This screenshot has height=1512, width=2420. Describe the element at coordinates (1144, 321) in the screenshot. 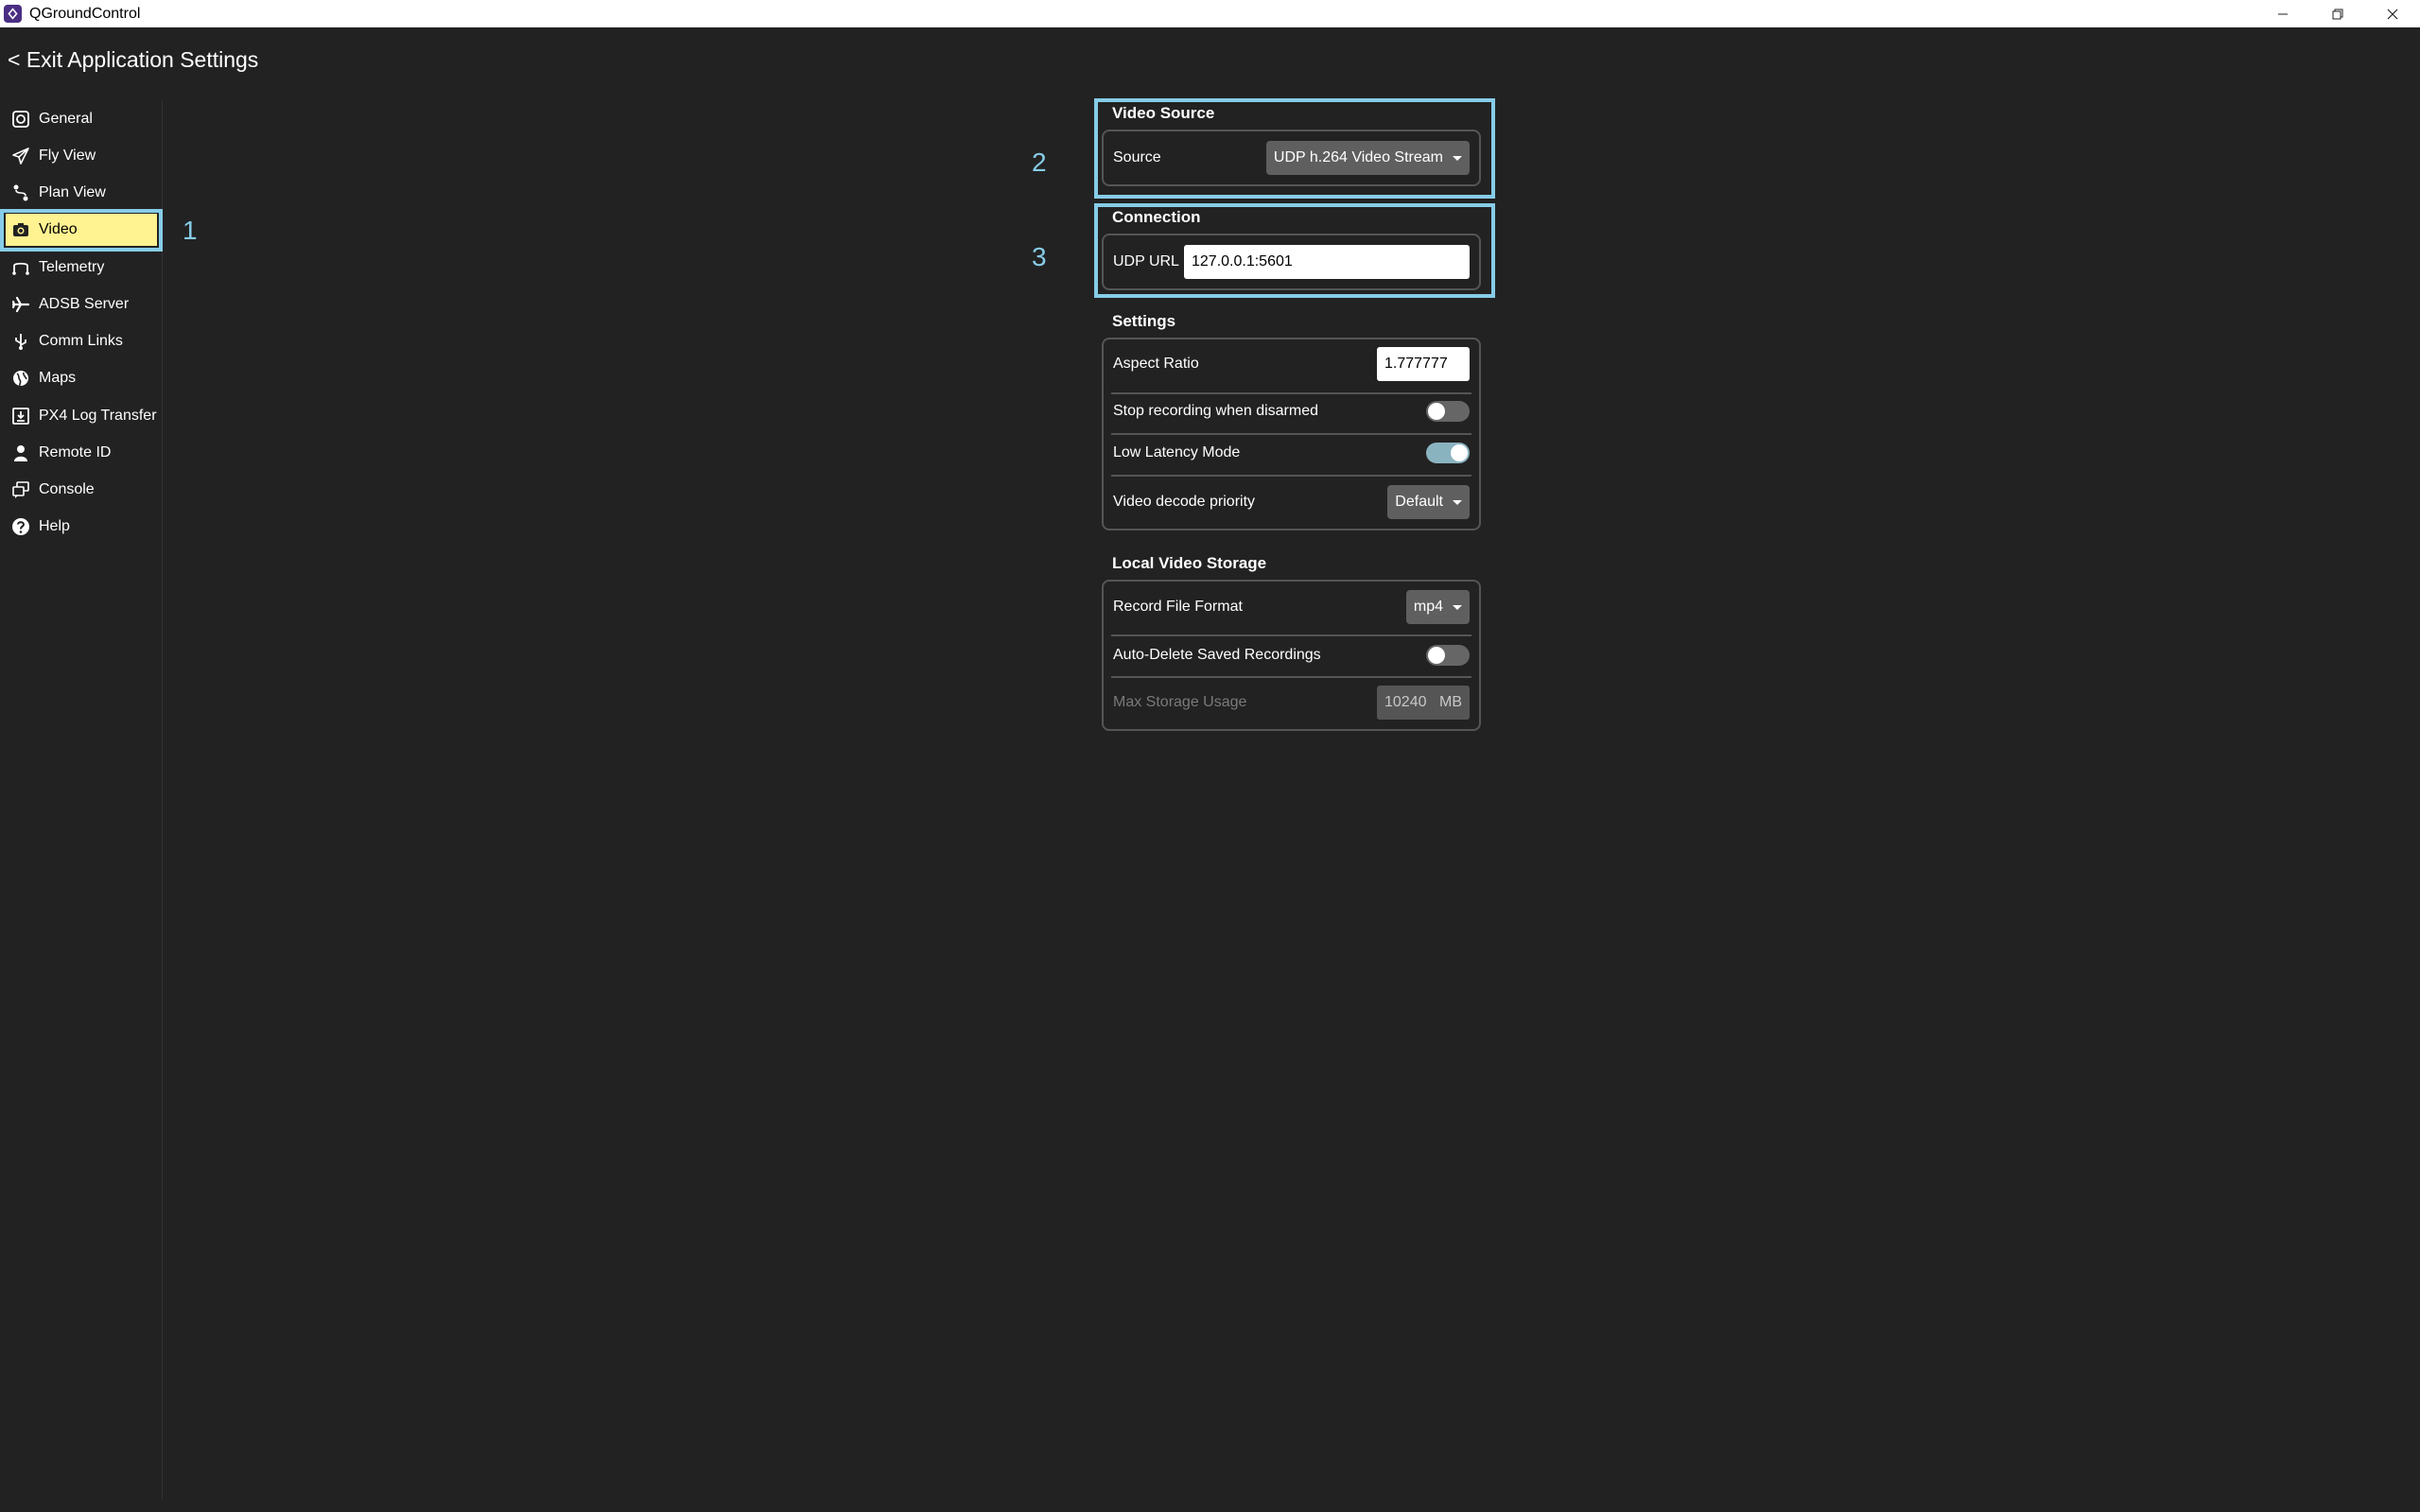

I see `settings-title: Settings` at that location.